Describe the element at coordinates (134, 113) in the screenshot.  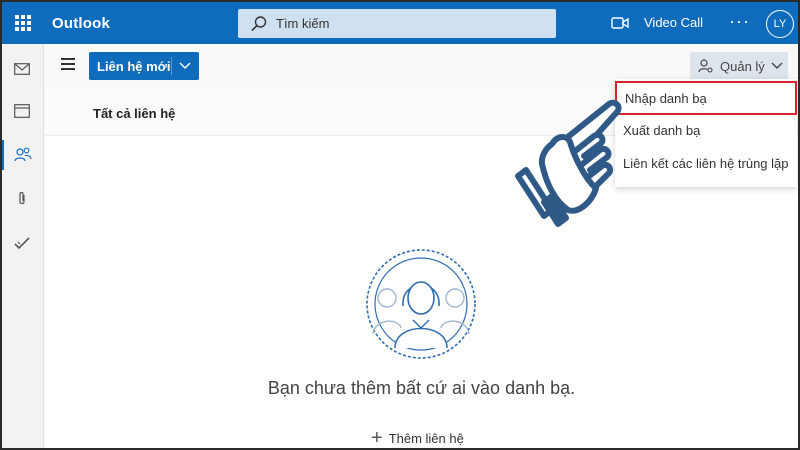
I see `page-title: Tất cả liên hệ` at that location.